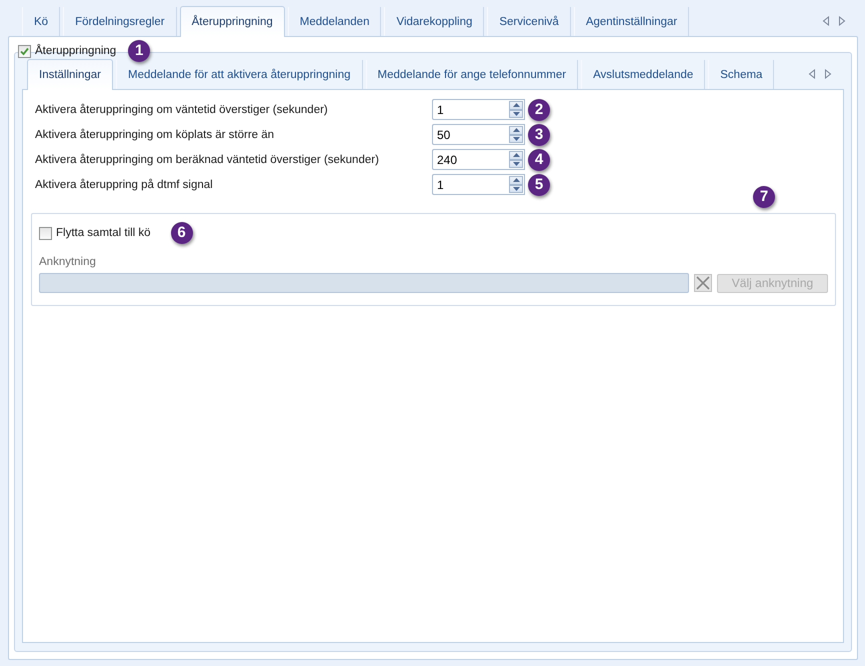 This screenshot has height=666, width=865. Describe the element at coordinates (181, 233) in the screenshot. I see `callout-number: 6` at that location.